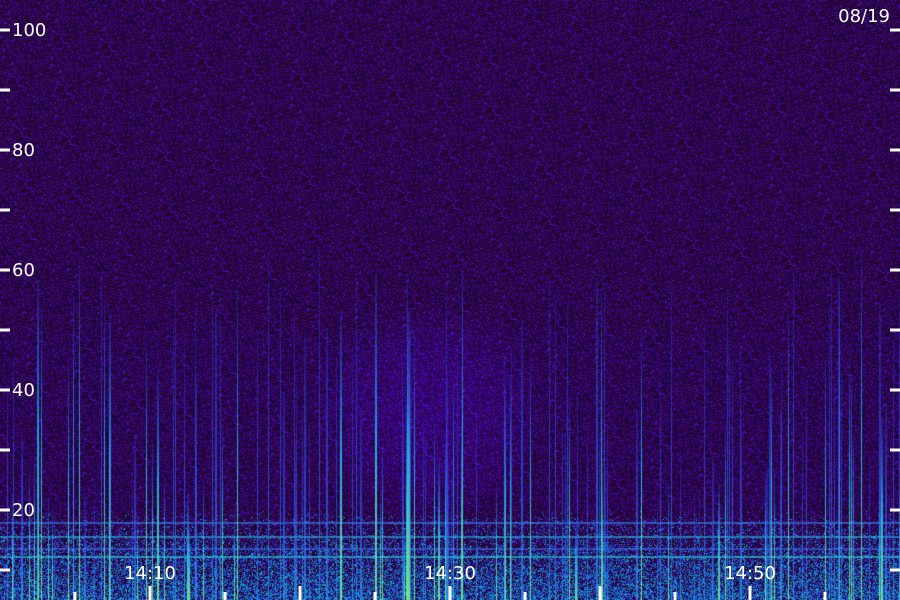 The height and width of the screenshot is (600, 900). What do you see at coordinates (23, 510) in the screenshot?
I see `y-tick-label: 20` at bounding box center [23, 510].